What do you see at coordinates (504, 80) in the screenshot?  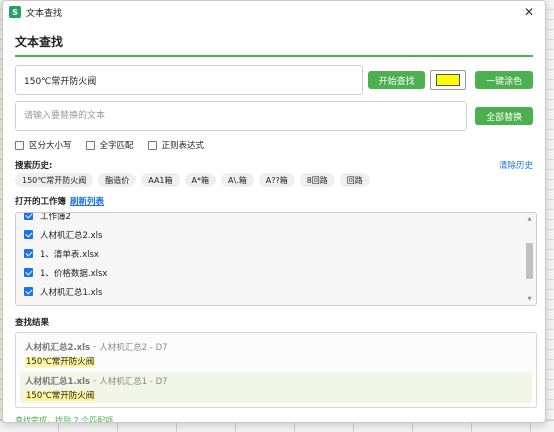 I see `paint-all-button: 一键涂色` at bounding box center [504, 80].